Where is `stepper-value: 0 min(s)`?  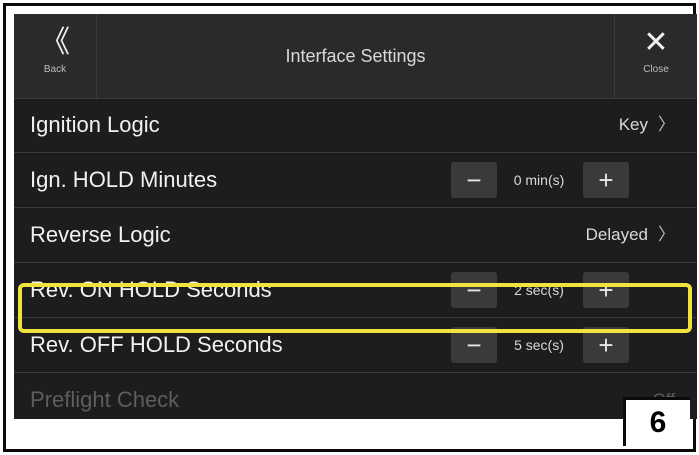 stepper-value: 0 min(s) is located at coordinates (539, 180).